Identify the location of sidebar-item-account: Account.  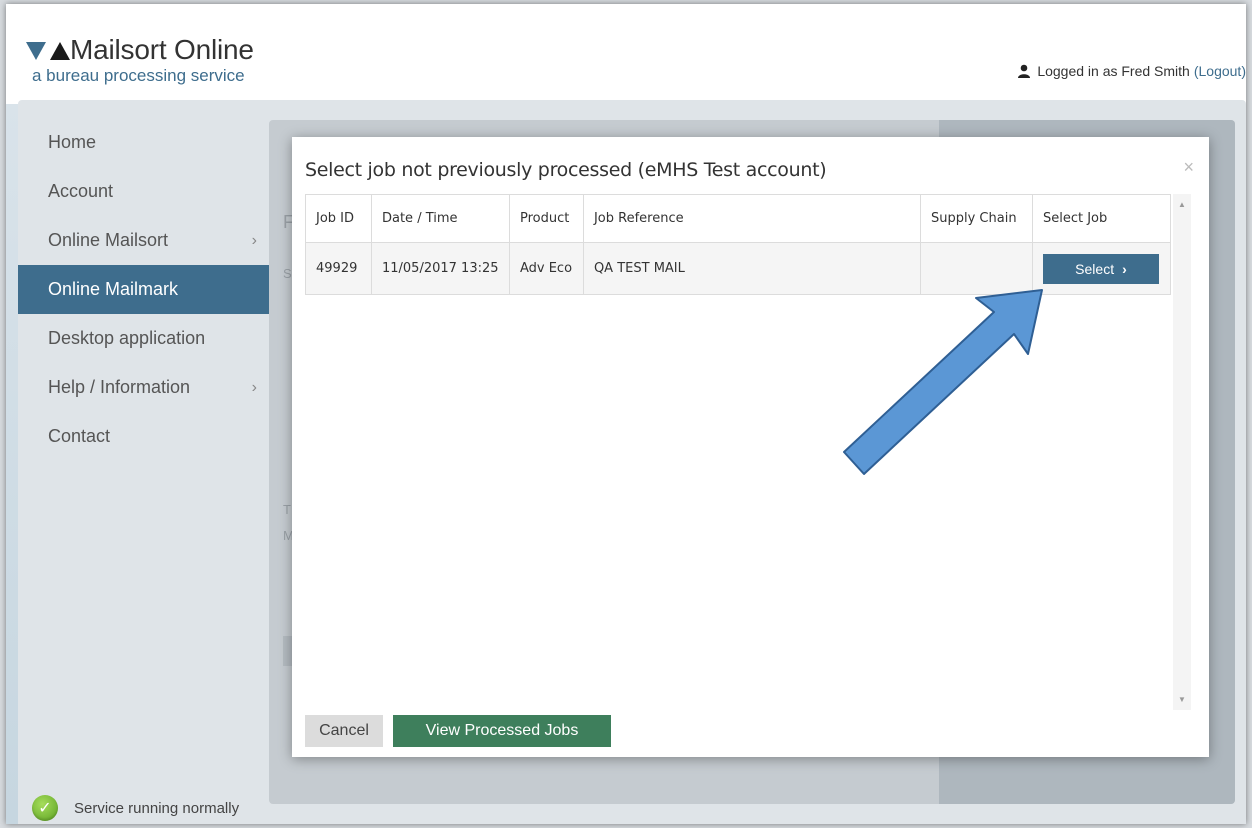
(143, 191).